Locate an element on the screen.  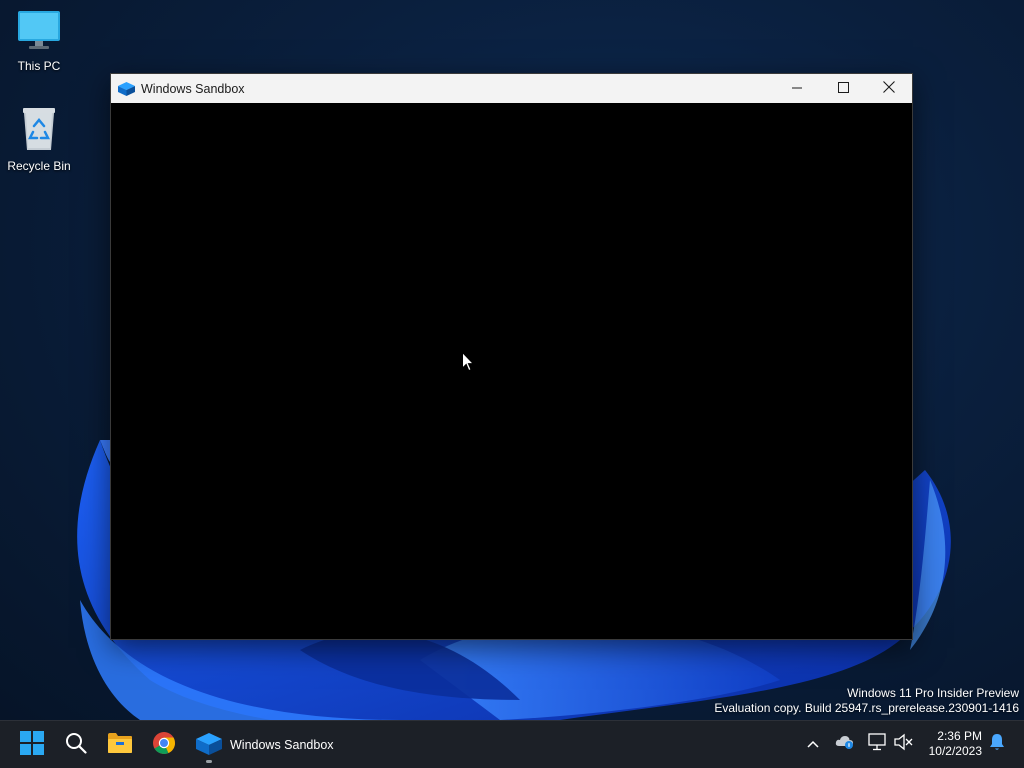
maximize-button is located at coordinates (843, 88).